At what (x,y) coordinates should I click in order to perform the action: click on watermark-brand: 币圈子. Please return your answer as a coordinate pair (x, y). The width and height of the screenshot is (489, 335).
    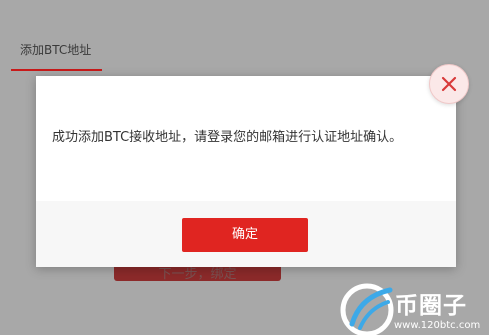
    Looking at the image, I should click on (431, 306).